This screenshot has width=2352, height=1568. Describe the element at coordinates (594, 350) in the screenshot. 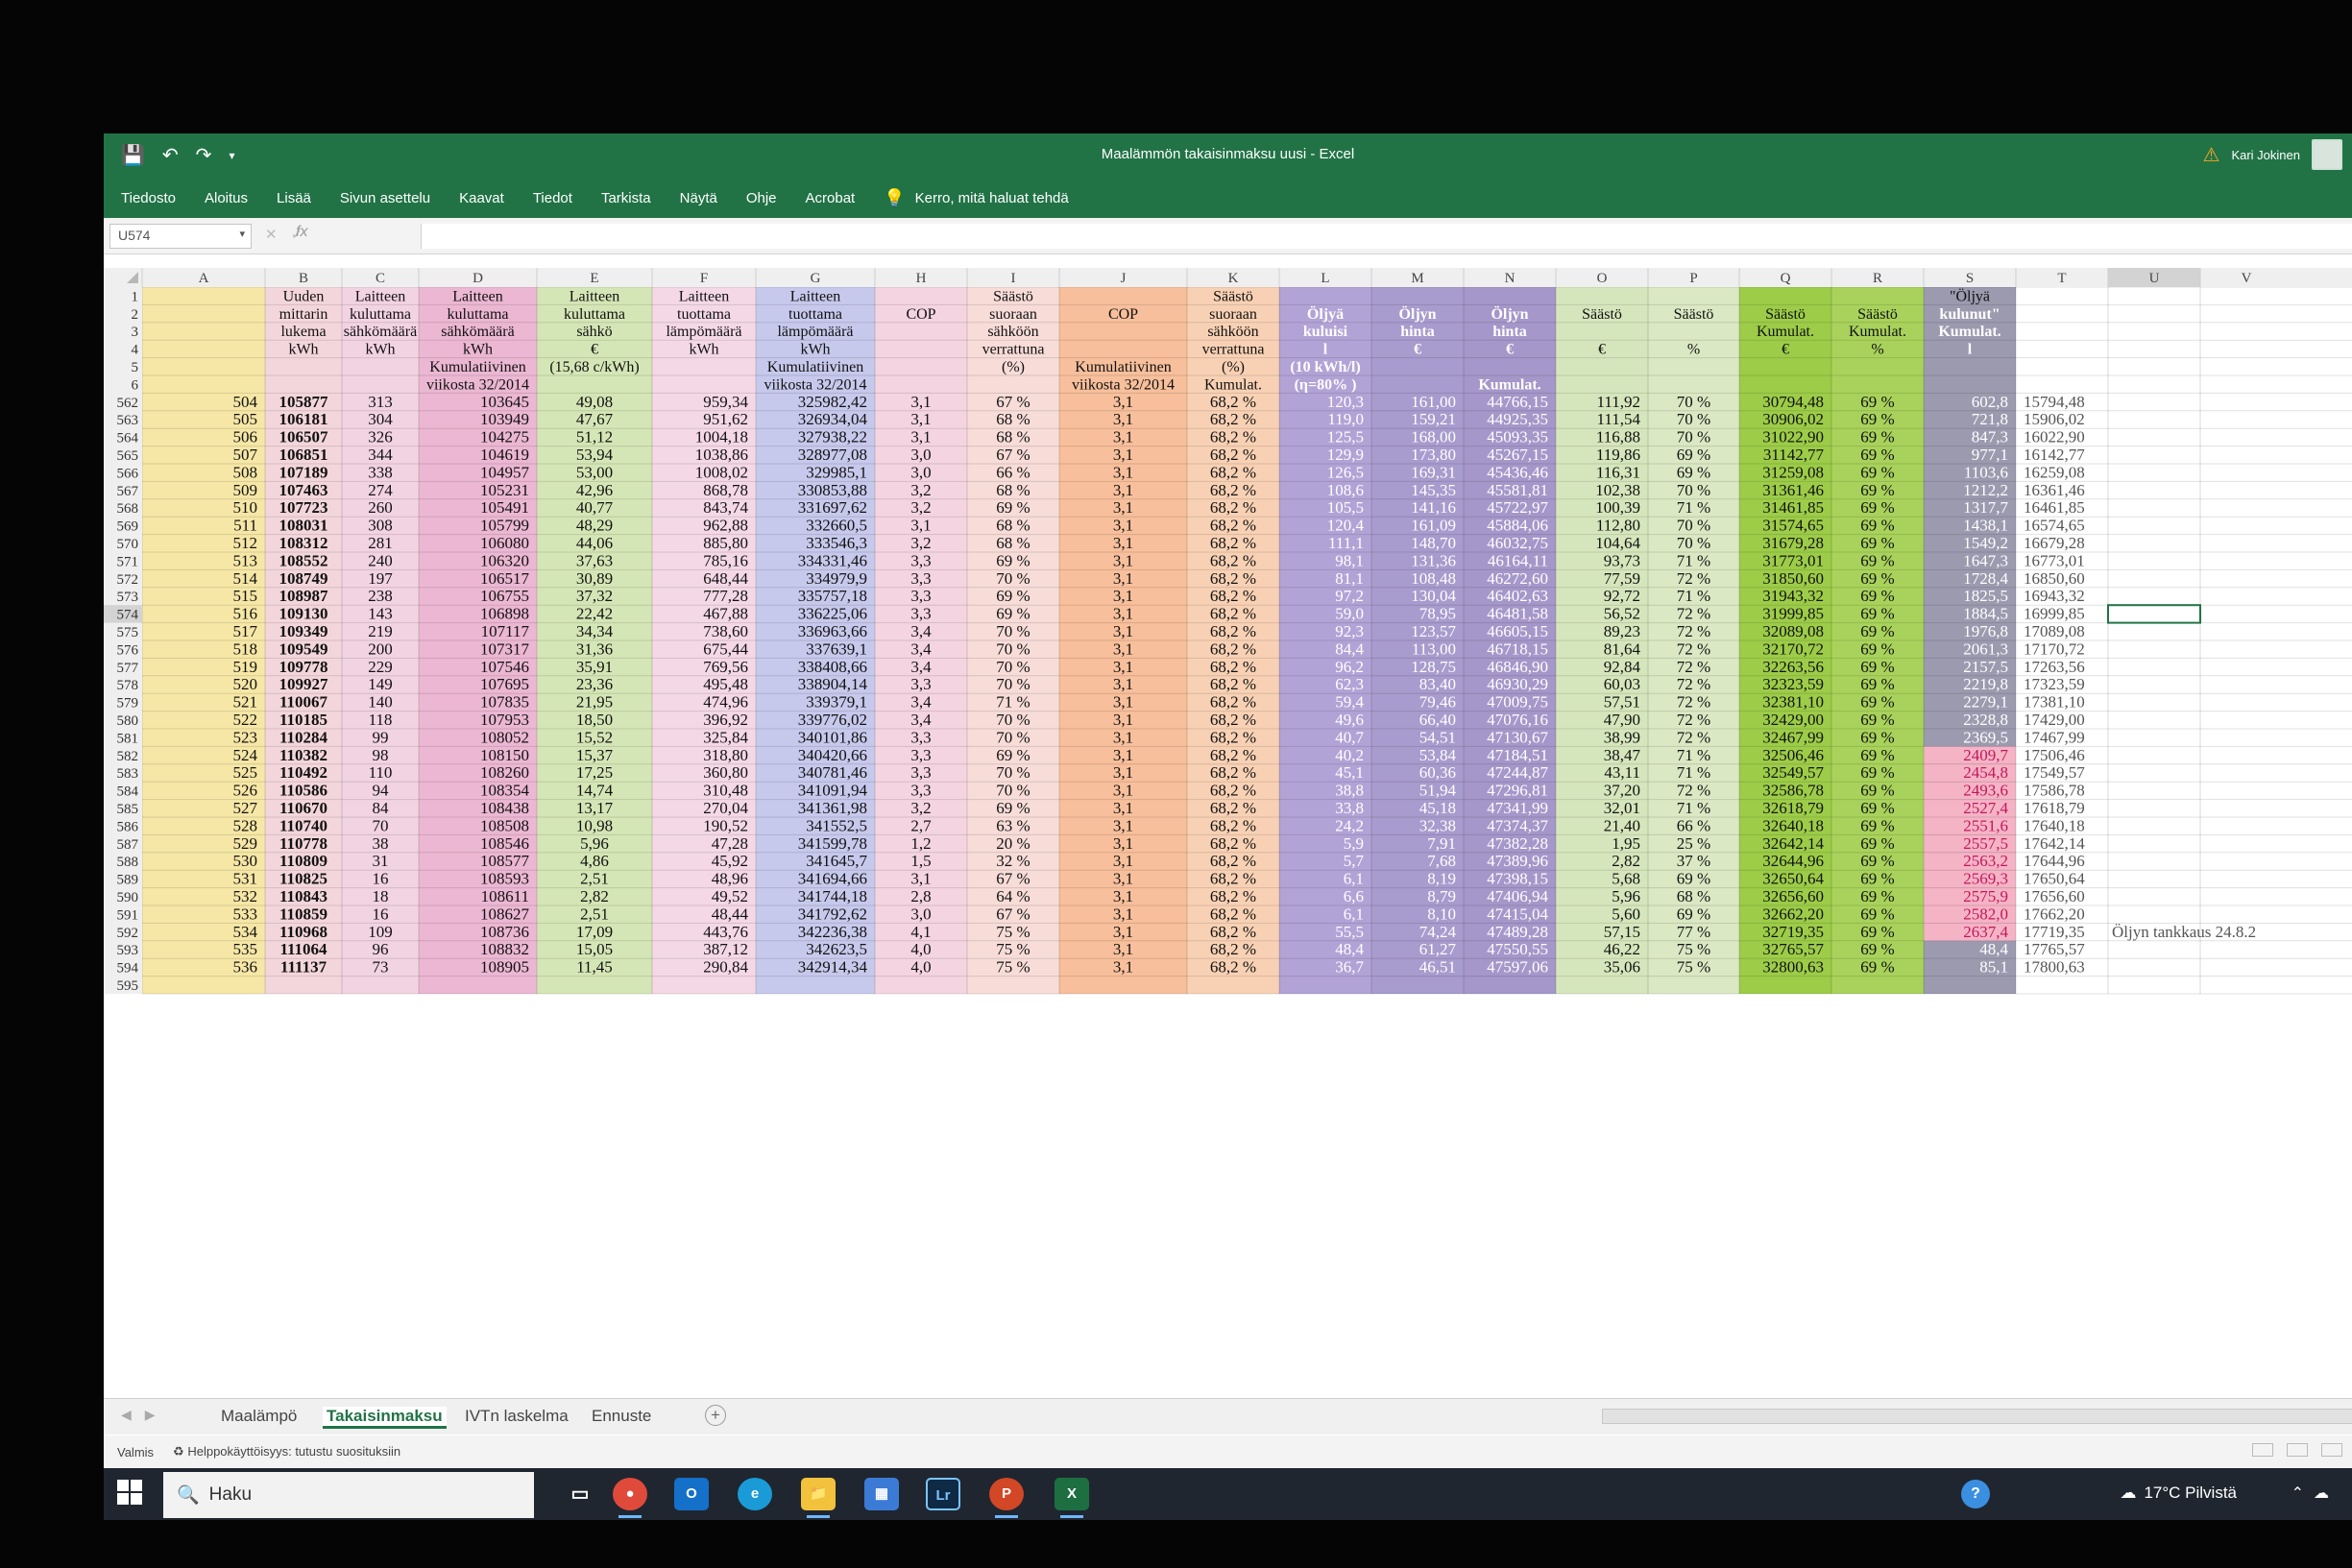

I see `header-cell-e: €` at that location.